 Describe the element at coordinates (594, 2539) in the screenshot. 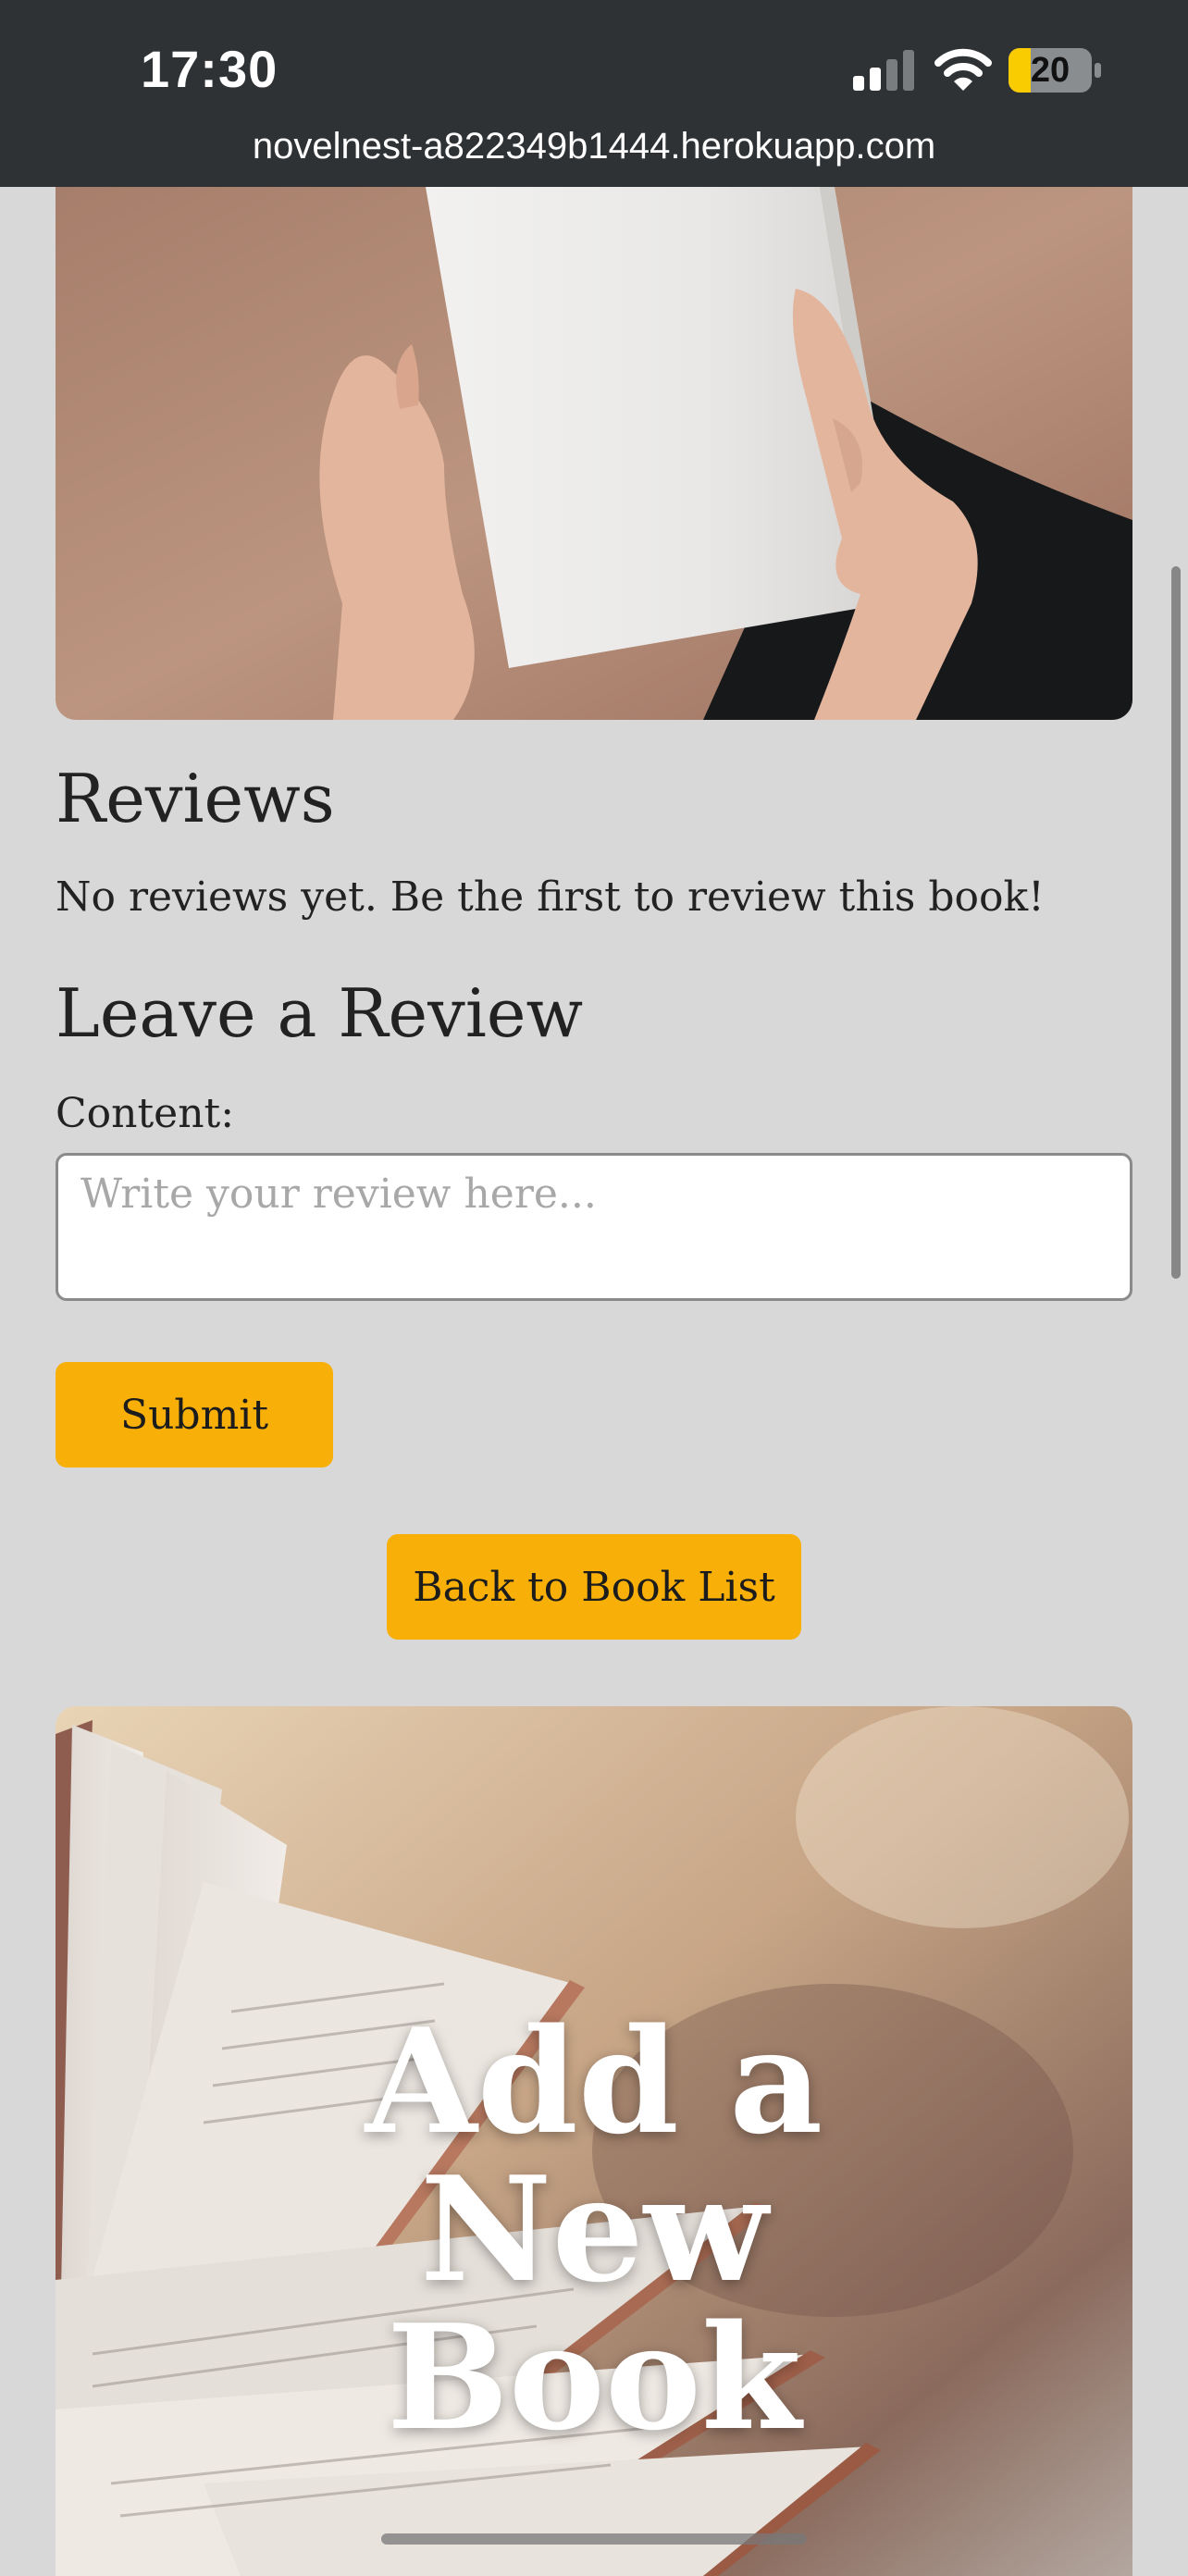

I see `home-indicator` at that location.